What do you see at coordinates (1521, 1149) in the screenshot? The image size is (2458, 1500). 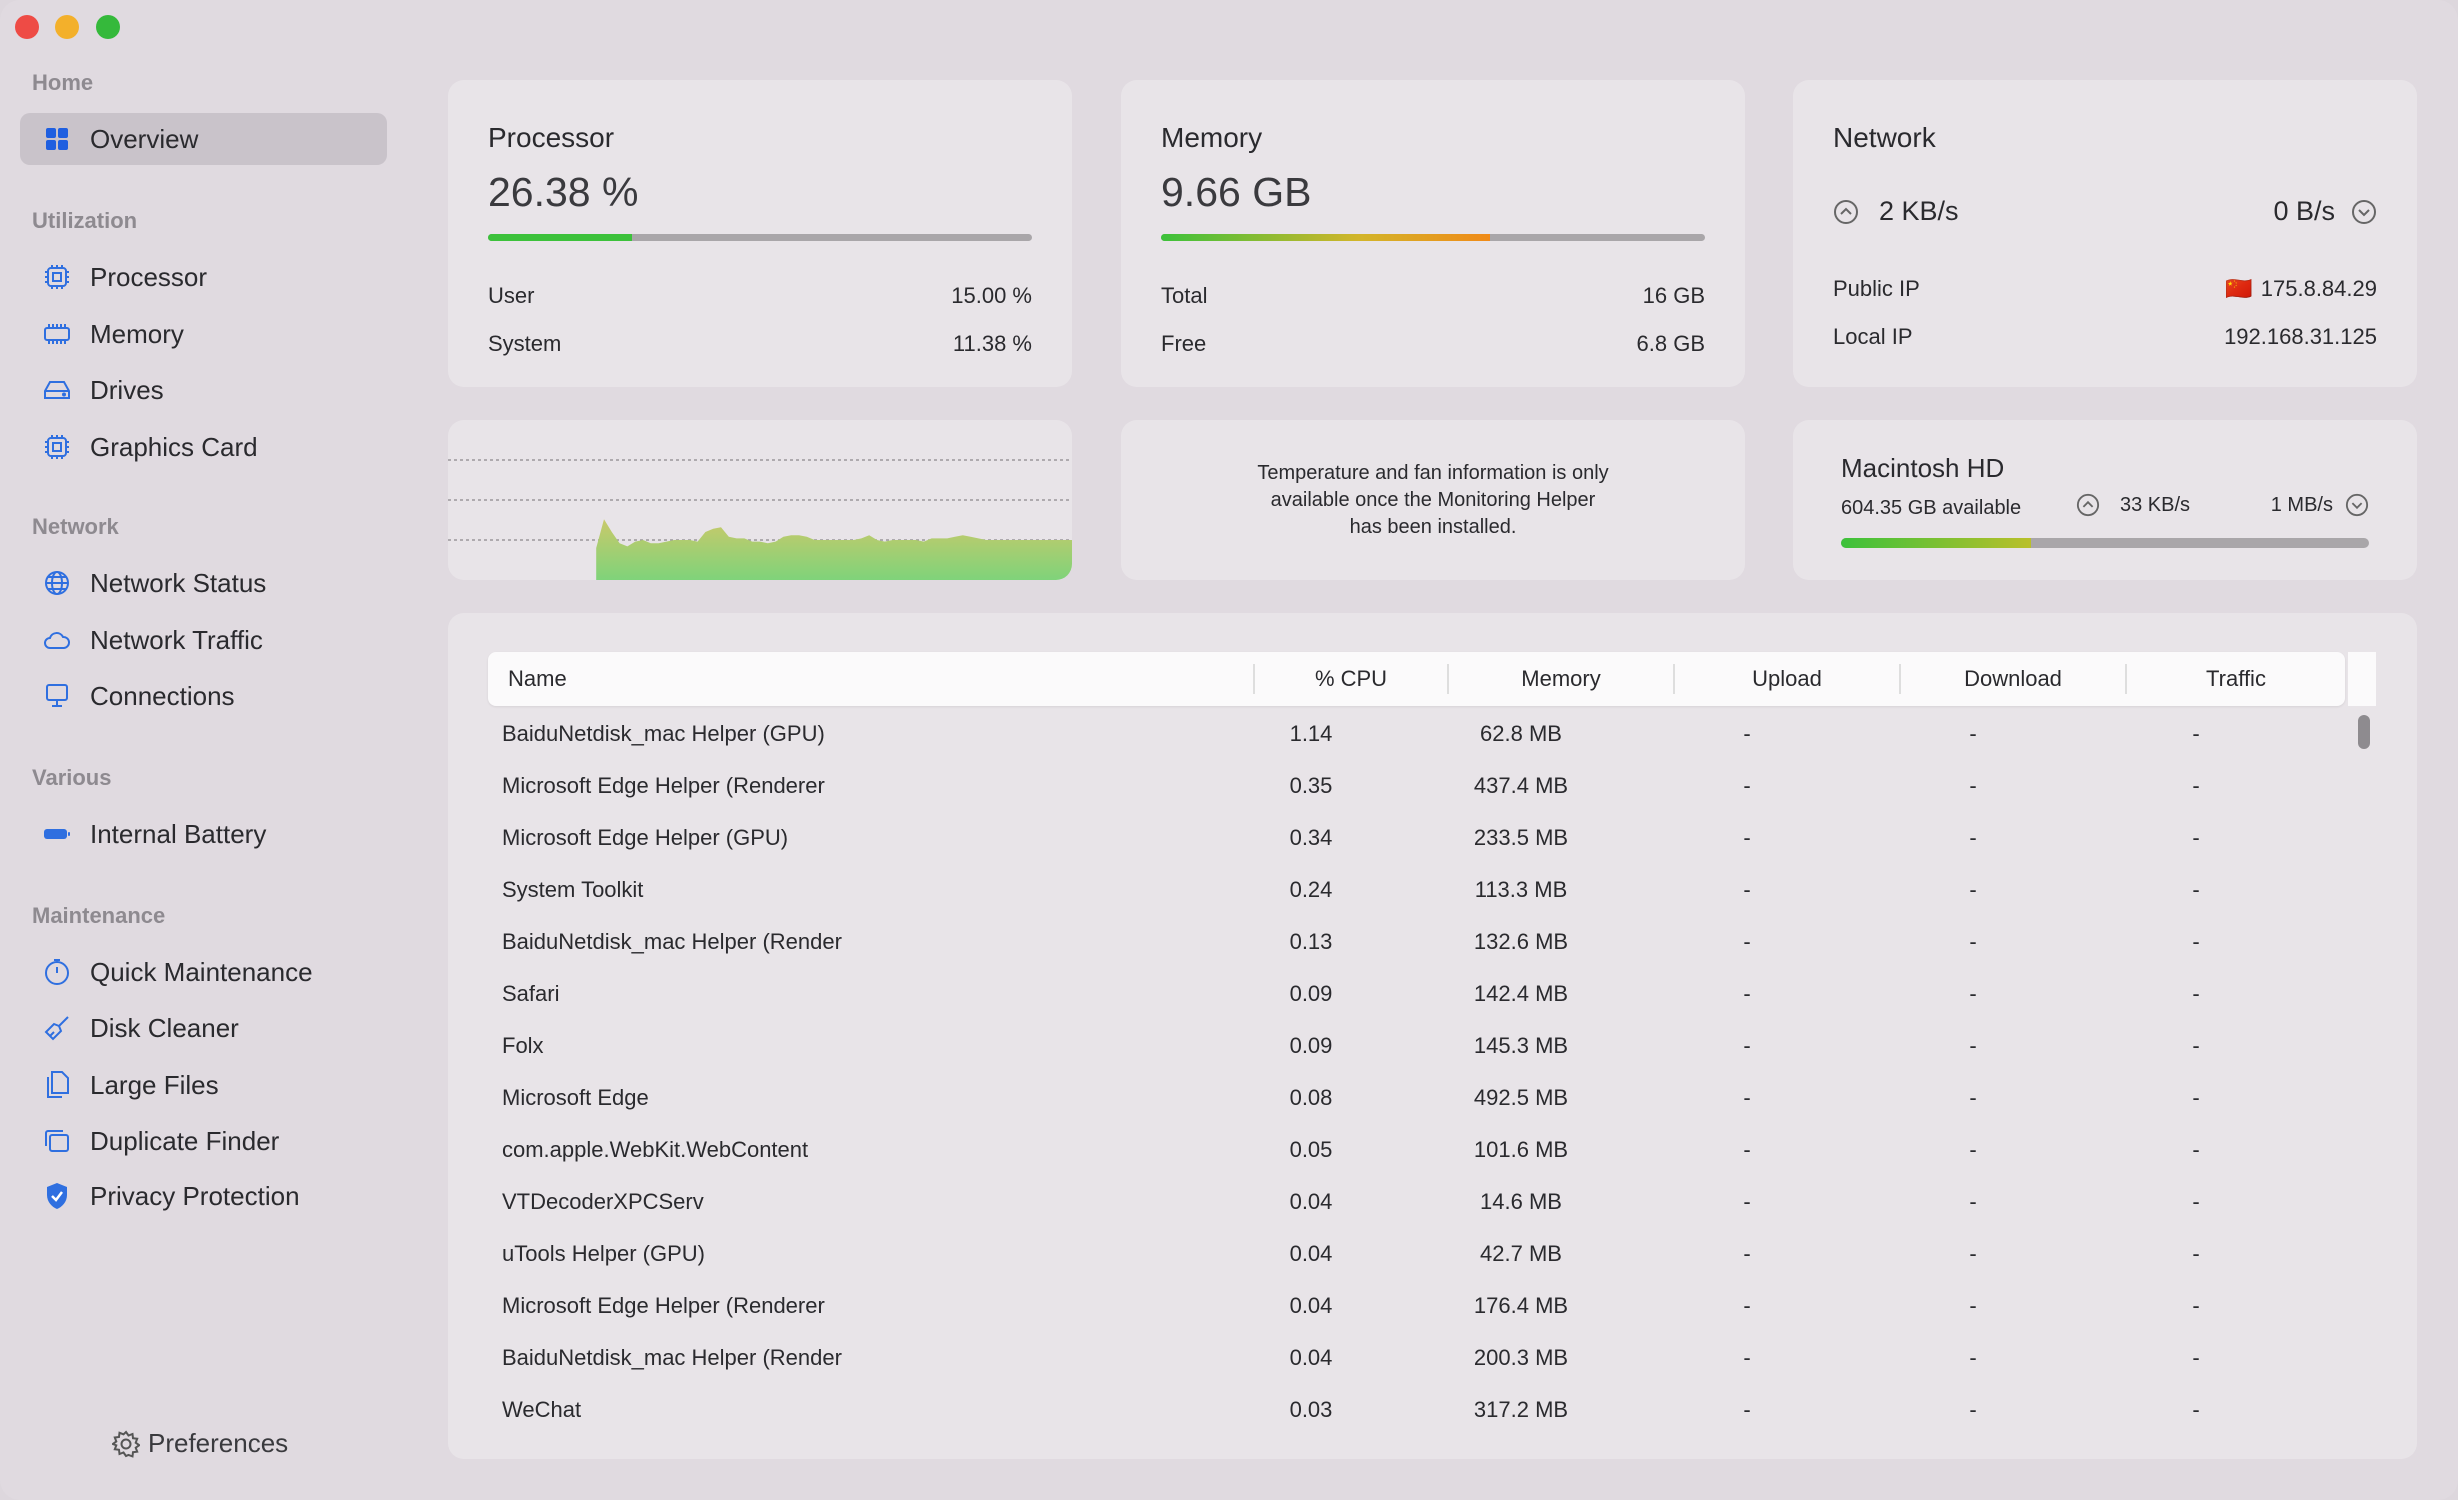 I see `cell-memory: 101.6 MB` at bounding box center [1521, 1149].